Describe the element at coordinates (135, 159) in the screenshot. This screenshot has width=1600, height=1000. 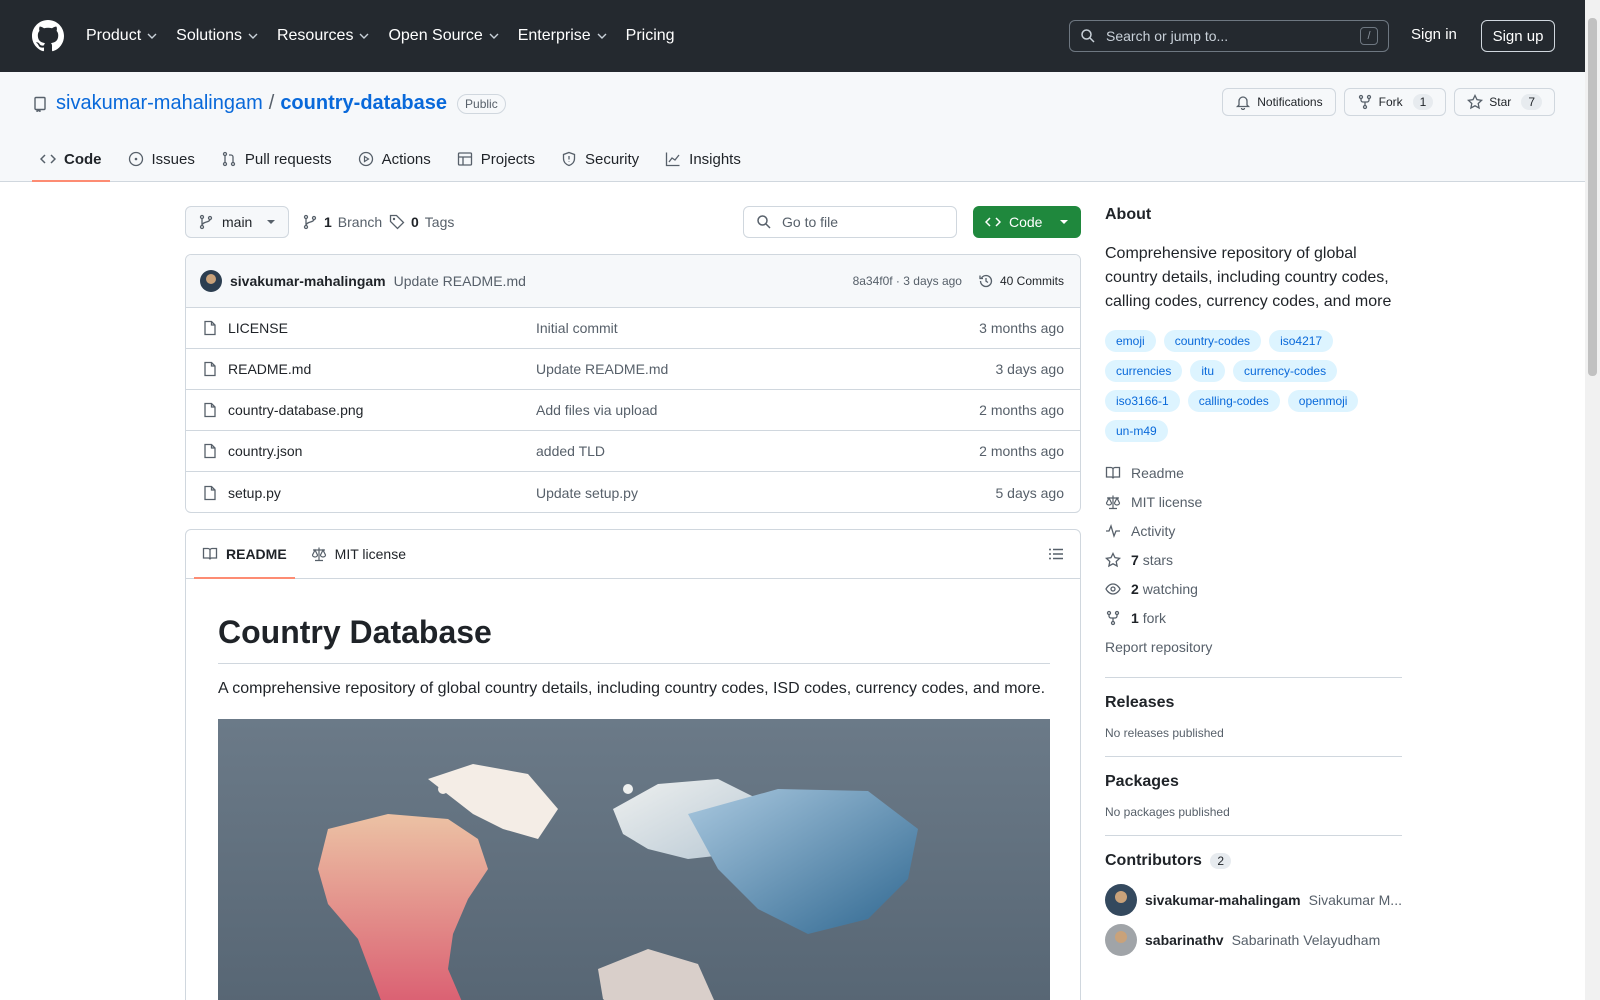
I see `issue-opened-icon` at that location.